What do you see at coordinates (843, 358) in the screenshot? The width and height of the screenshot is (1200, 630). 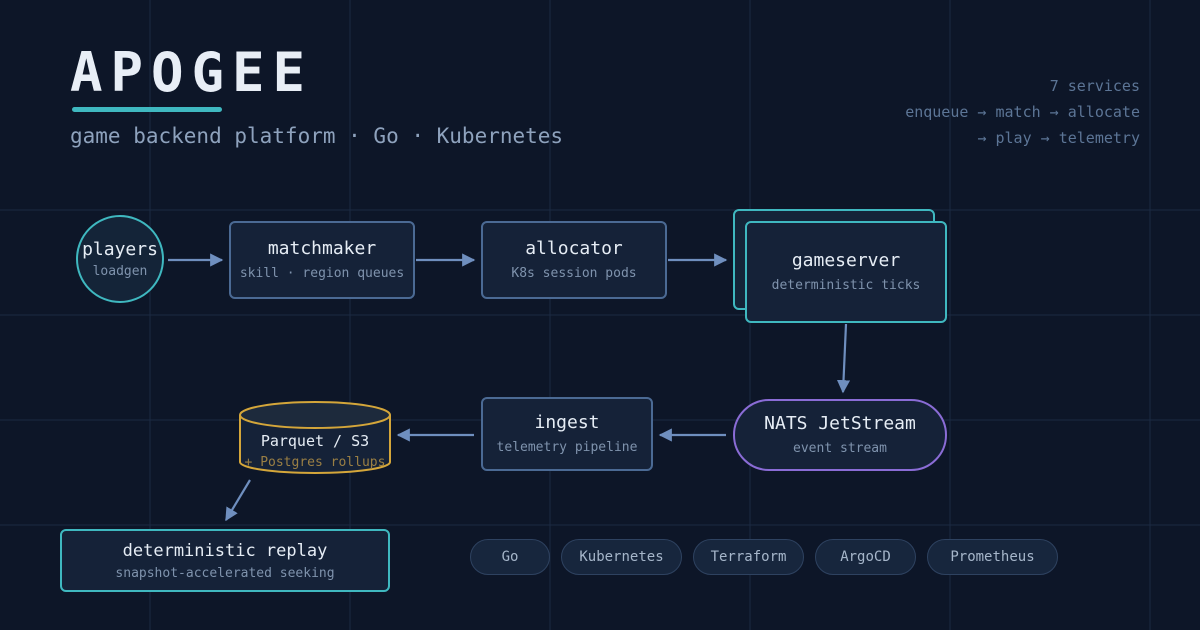 I see `arrow-gameserver-nats` at bounding box center [843, 358].